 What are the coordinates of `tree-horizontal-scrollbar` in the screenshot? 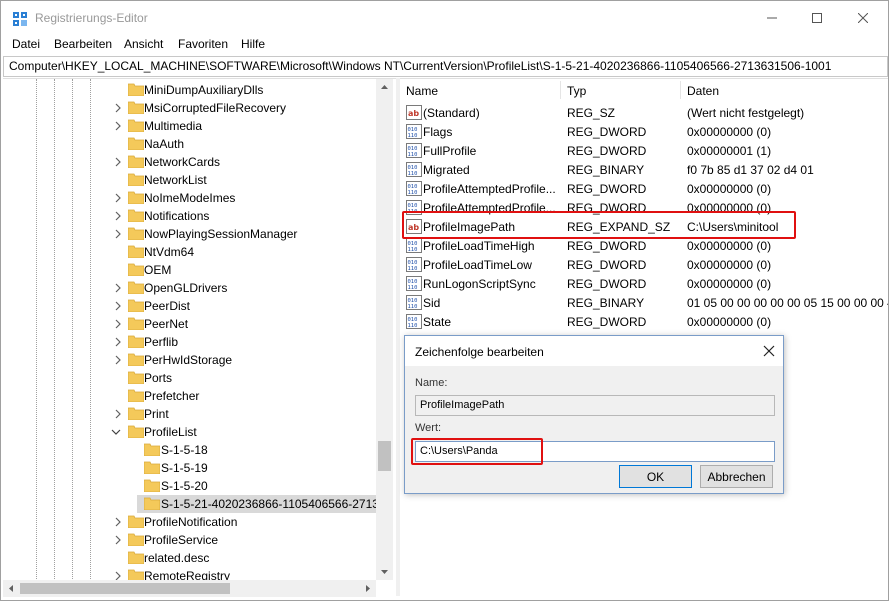 It's located at (189, 588).